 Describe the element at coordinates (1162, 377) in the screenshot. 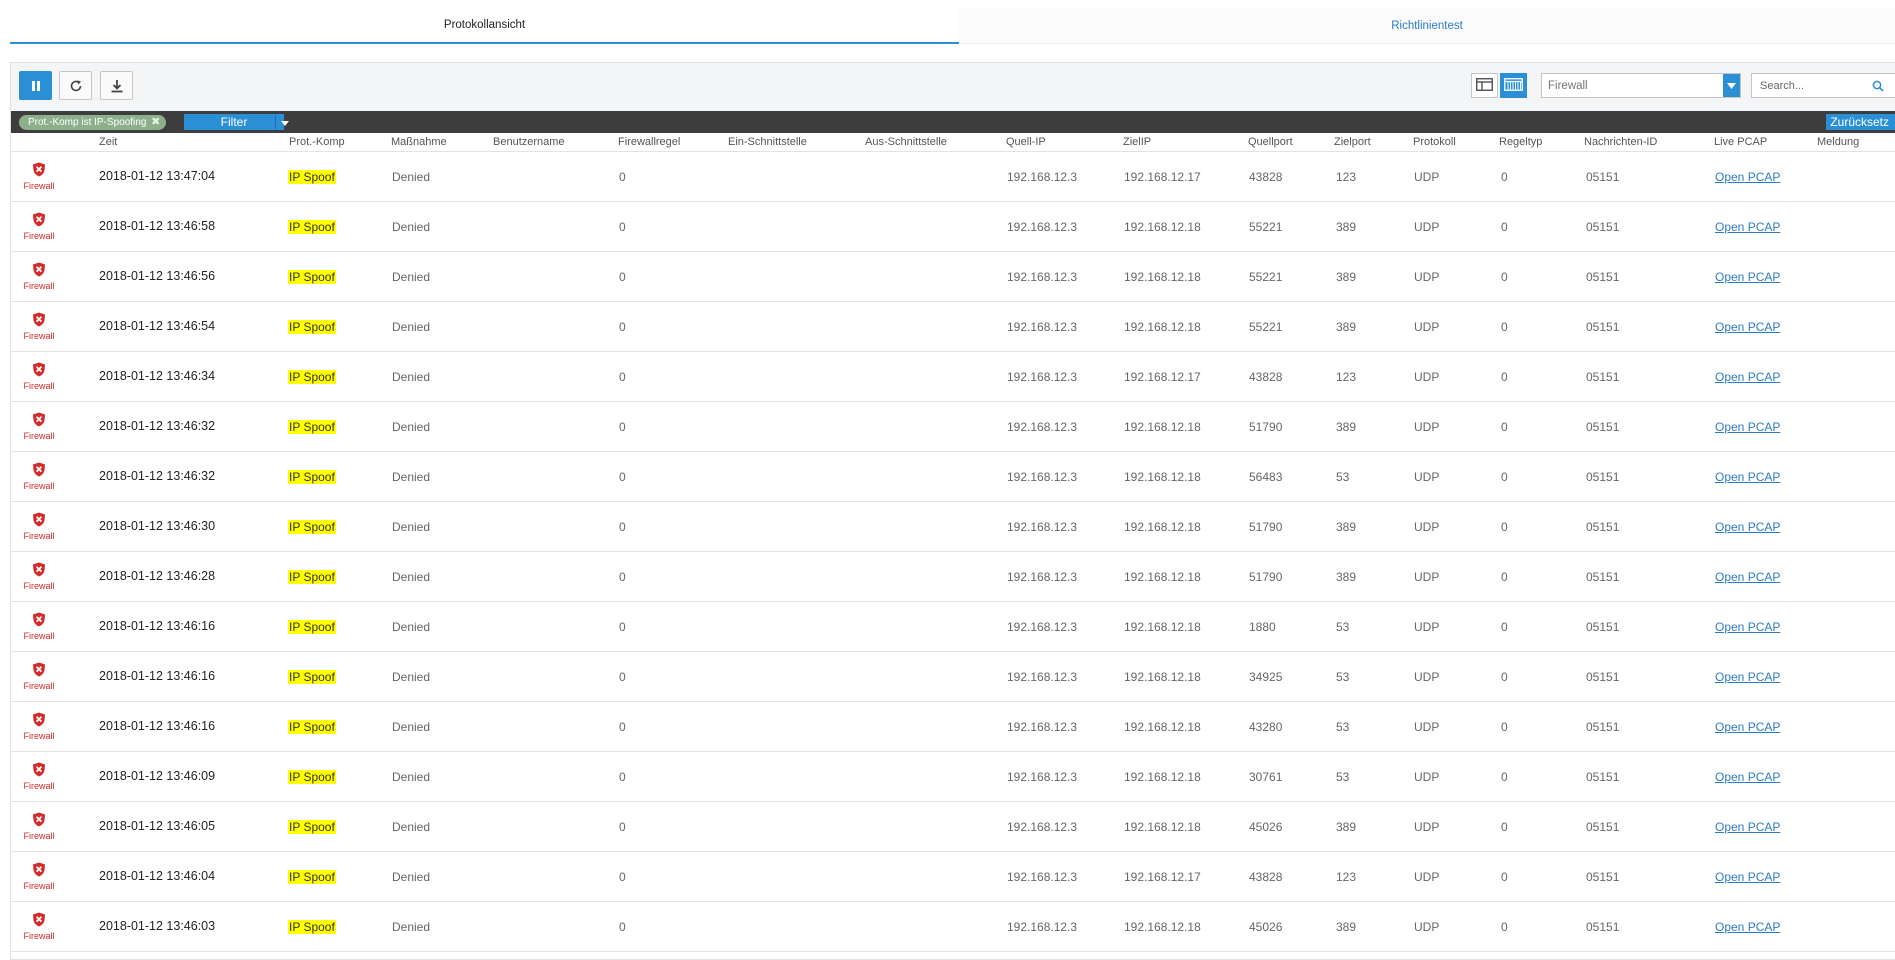

I see `cell-ziel-ip: 192.168.12.17` at that location.